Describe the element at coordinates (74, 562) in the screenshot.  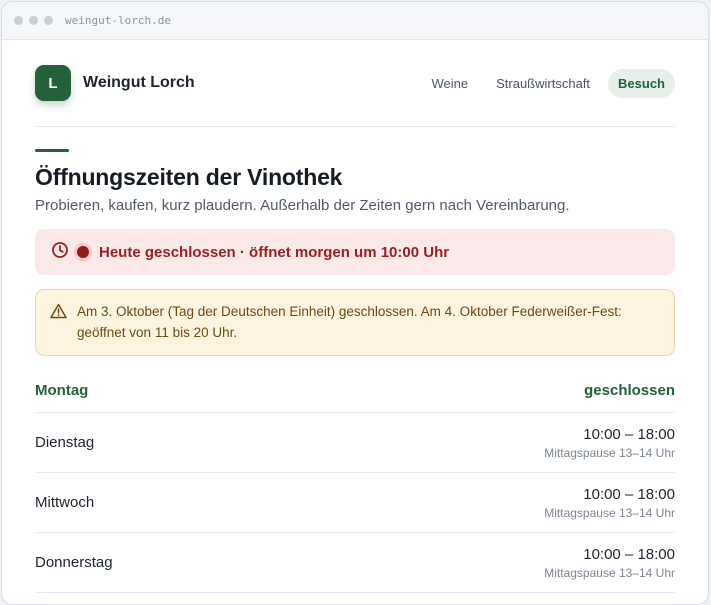
I see `day-label: Donnerstag` at that location.